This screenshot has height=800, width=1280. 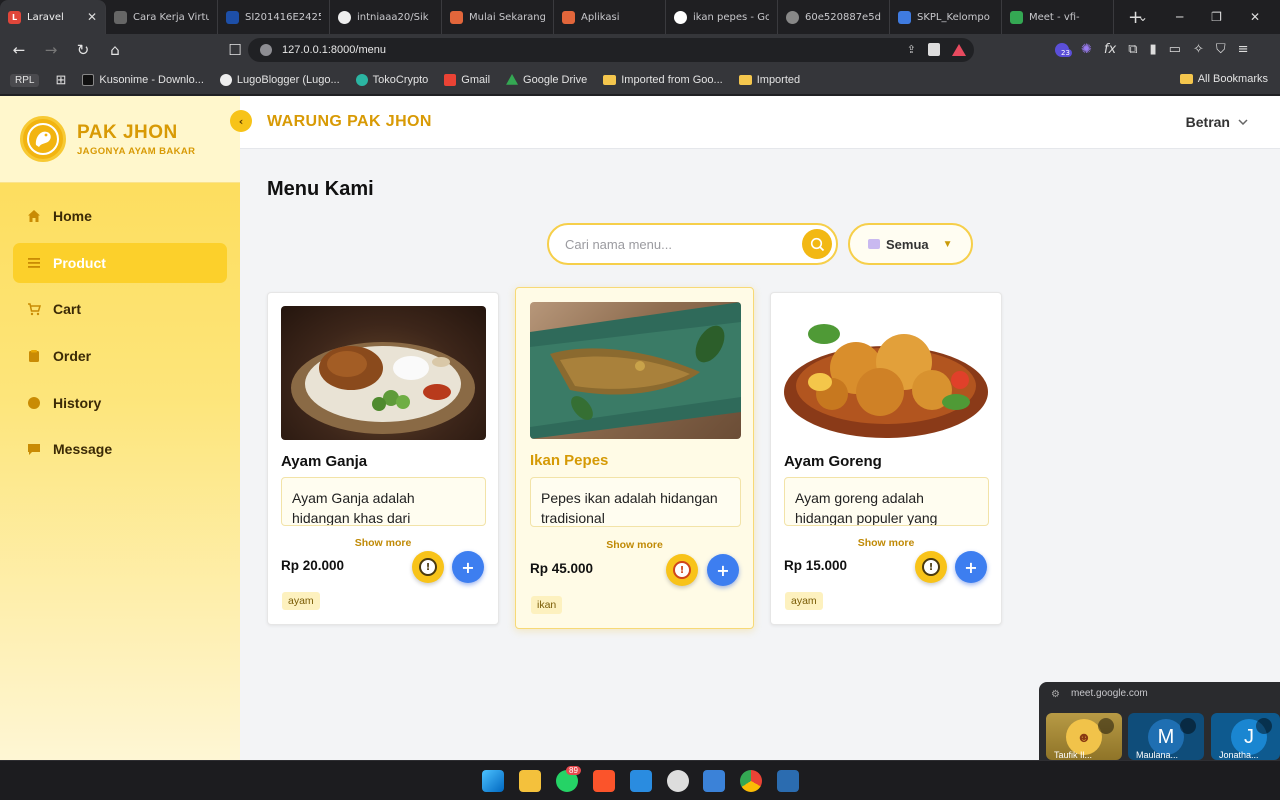 What do you see at coordinates (19, 50) in the screenshot?
I see `back-icon: ←` at bounding box center [19, 50].